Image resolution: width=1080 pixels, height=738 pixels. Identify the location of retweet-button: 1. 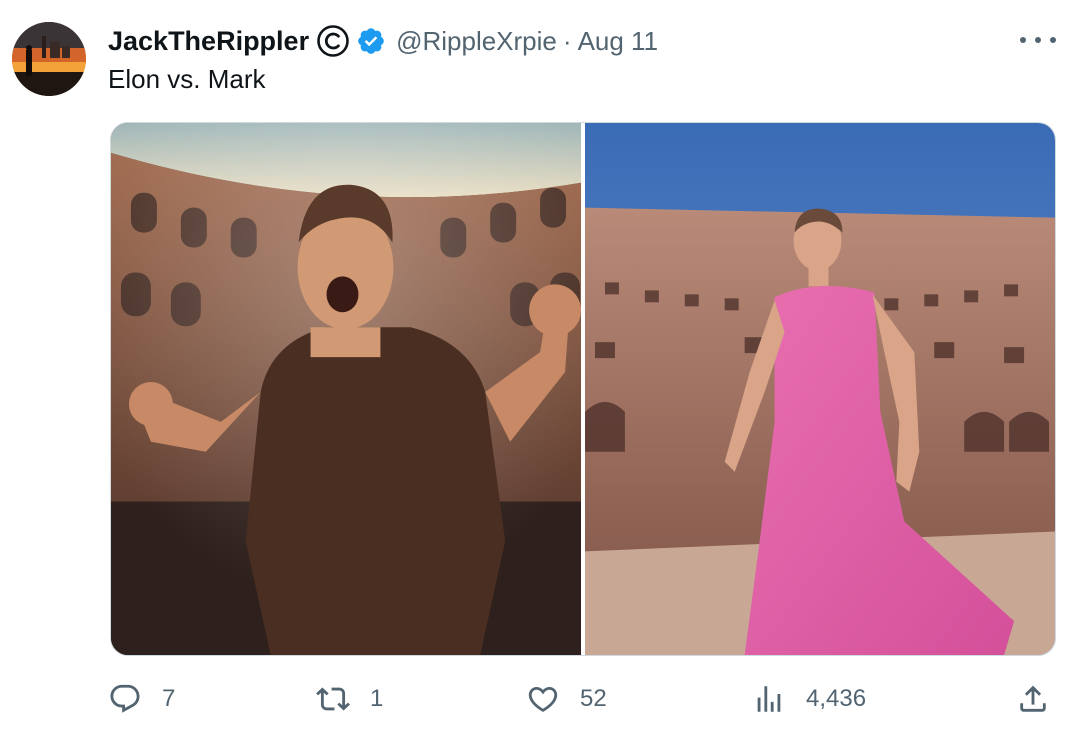
(349, 699).